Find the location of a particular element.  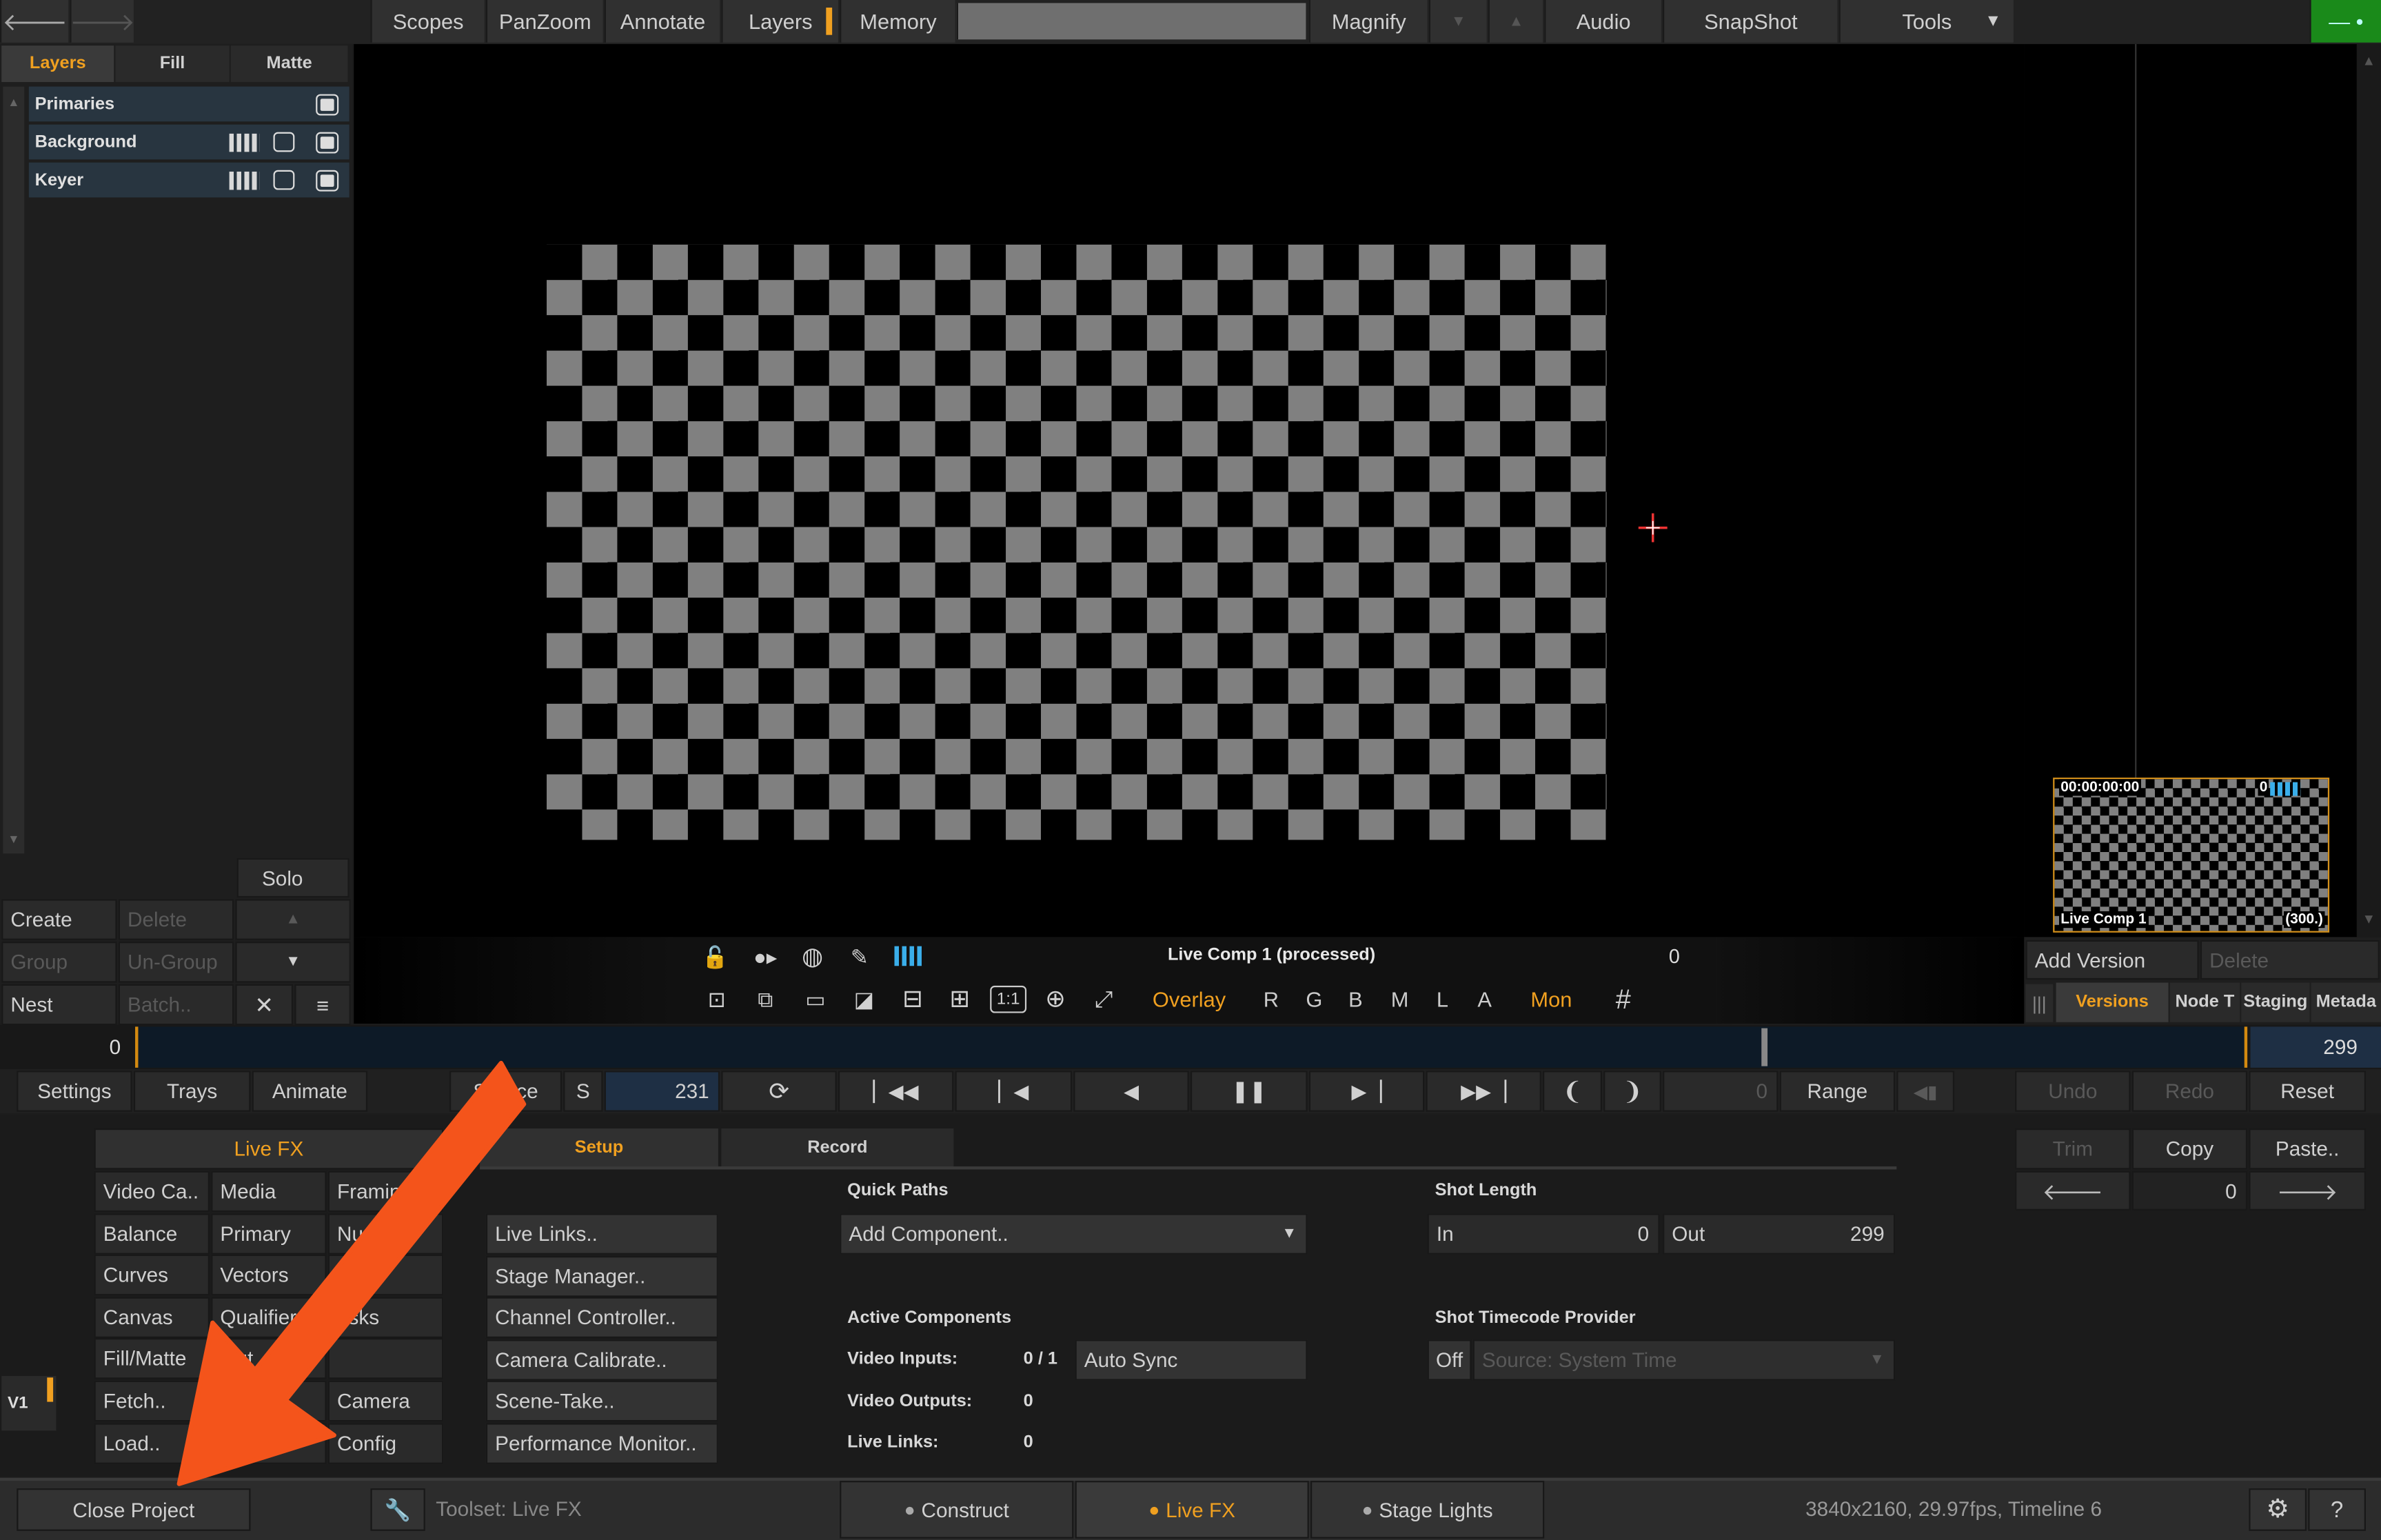

layer-row-primaries: Primaries is located at coordinates (189, 104).